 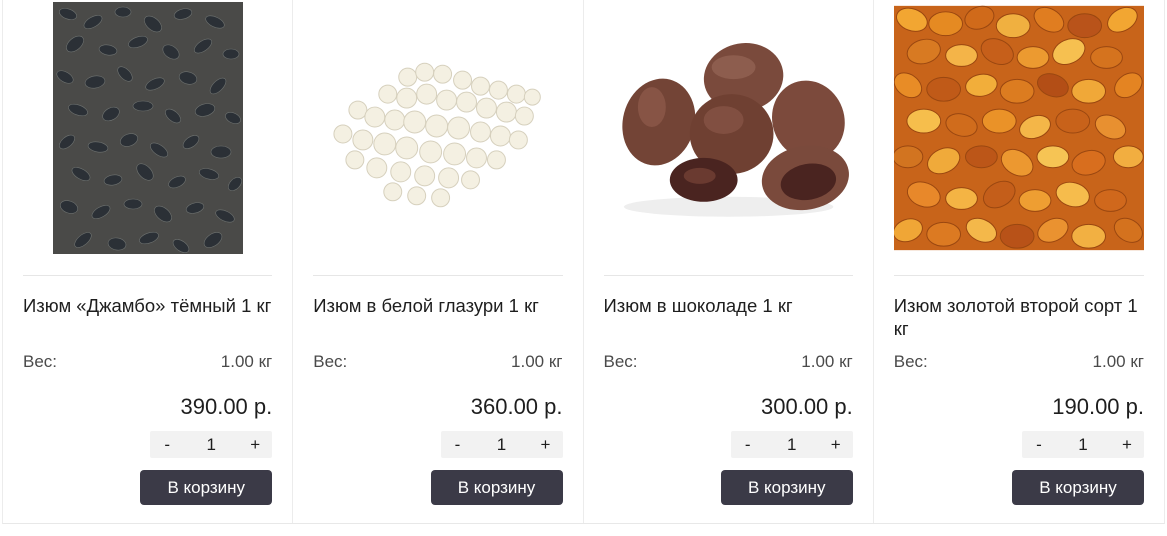 I want to click on white-glazed-raisins-image, so click(x=438, y=128).